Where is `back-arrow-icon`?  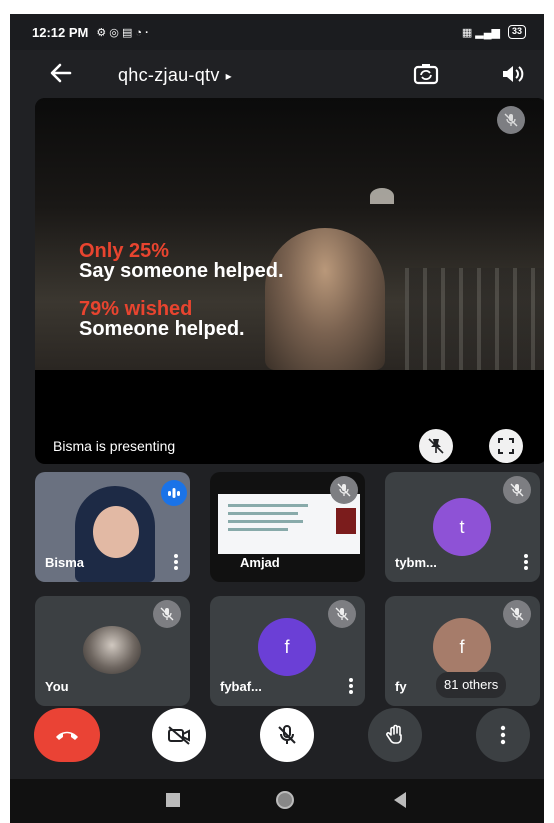
back-arrow-icon is located at coordinates (61, 75).